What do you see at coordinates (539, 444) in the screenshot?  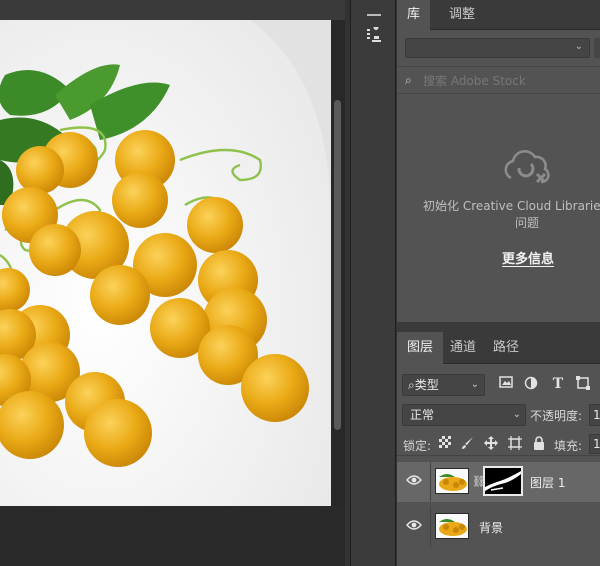 I see `lock-all-icon` at bounding box center [539, 444].